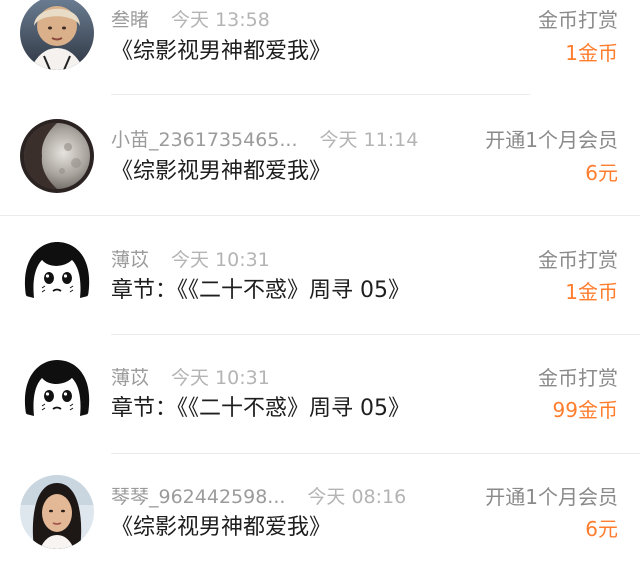 This screenshot has height=583, width=640. Describe the element at coordinates (130, 20) in the screenshot. I see `user-name: 叁睹` at that location.